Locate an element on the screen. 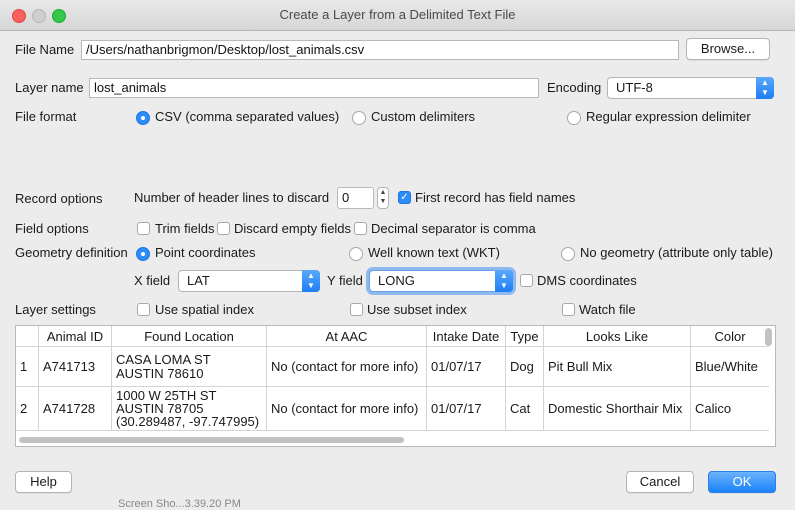 This screenshot has height=510, width=795. layer-name-field: lost_animals is located at coordinates (314, 88).